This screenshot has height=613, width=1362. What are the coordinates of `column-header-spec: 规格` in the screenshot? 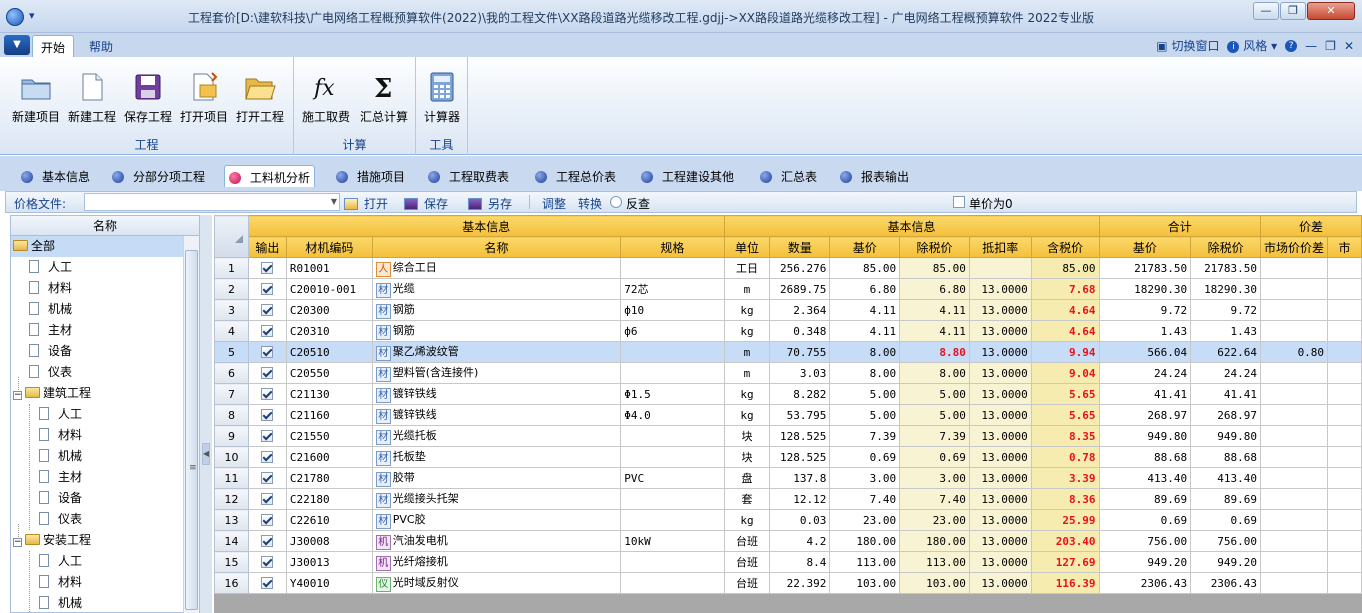 It's located at (672, 247).